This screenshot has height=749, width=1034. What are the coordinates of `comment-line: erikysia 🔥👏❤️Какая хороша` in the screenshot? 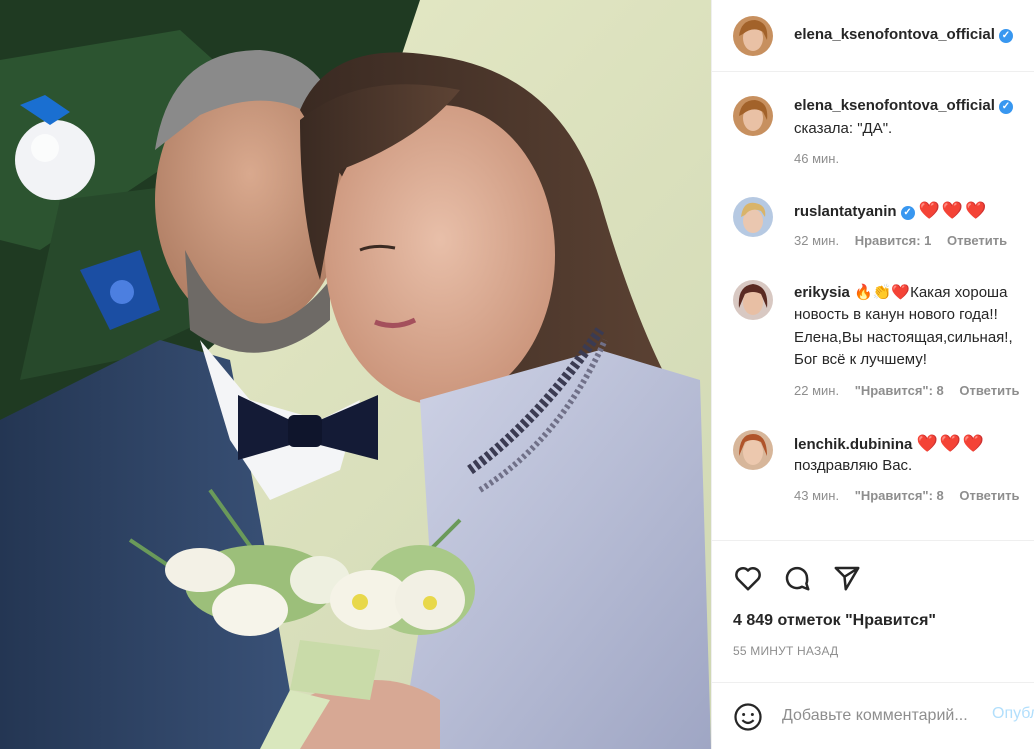 It's located at (900, 293).